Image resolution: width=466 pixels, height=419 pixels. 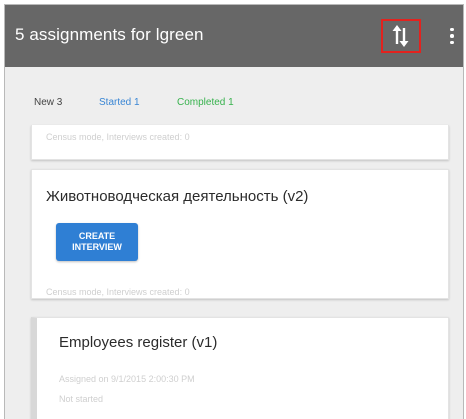 What do you see at coordinates (97, 236) in the screenshot?
I see `button-label-line1: CREATE` at bounding box center [97, 236].